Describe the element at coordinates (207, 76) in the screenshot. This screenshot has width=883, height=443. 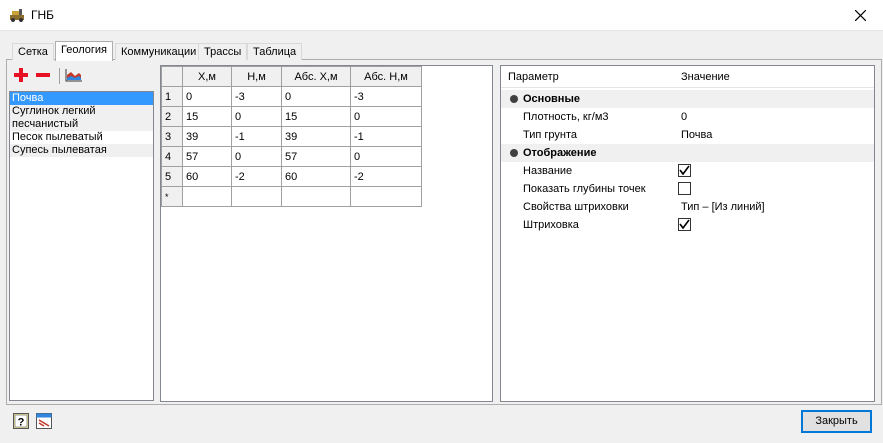
I see `column-header: X,м` at that location.